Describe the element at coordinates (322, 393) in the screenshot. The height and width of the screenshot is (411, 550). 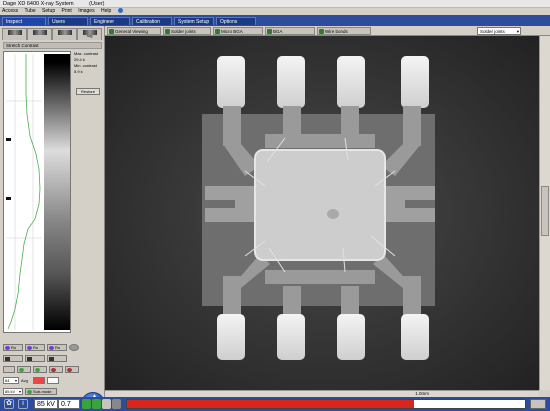
I see `horizontal-scrollbar: 1.0mm` at that location.